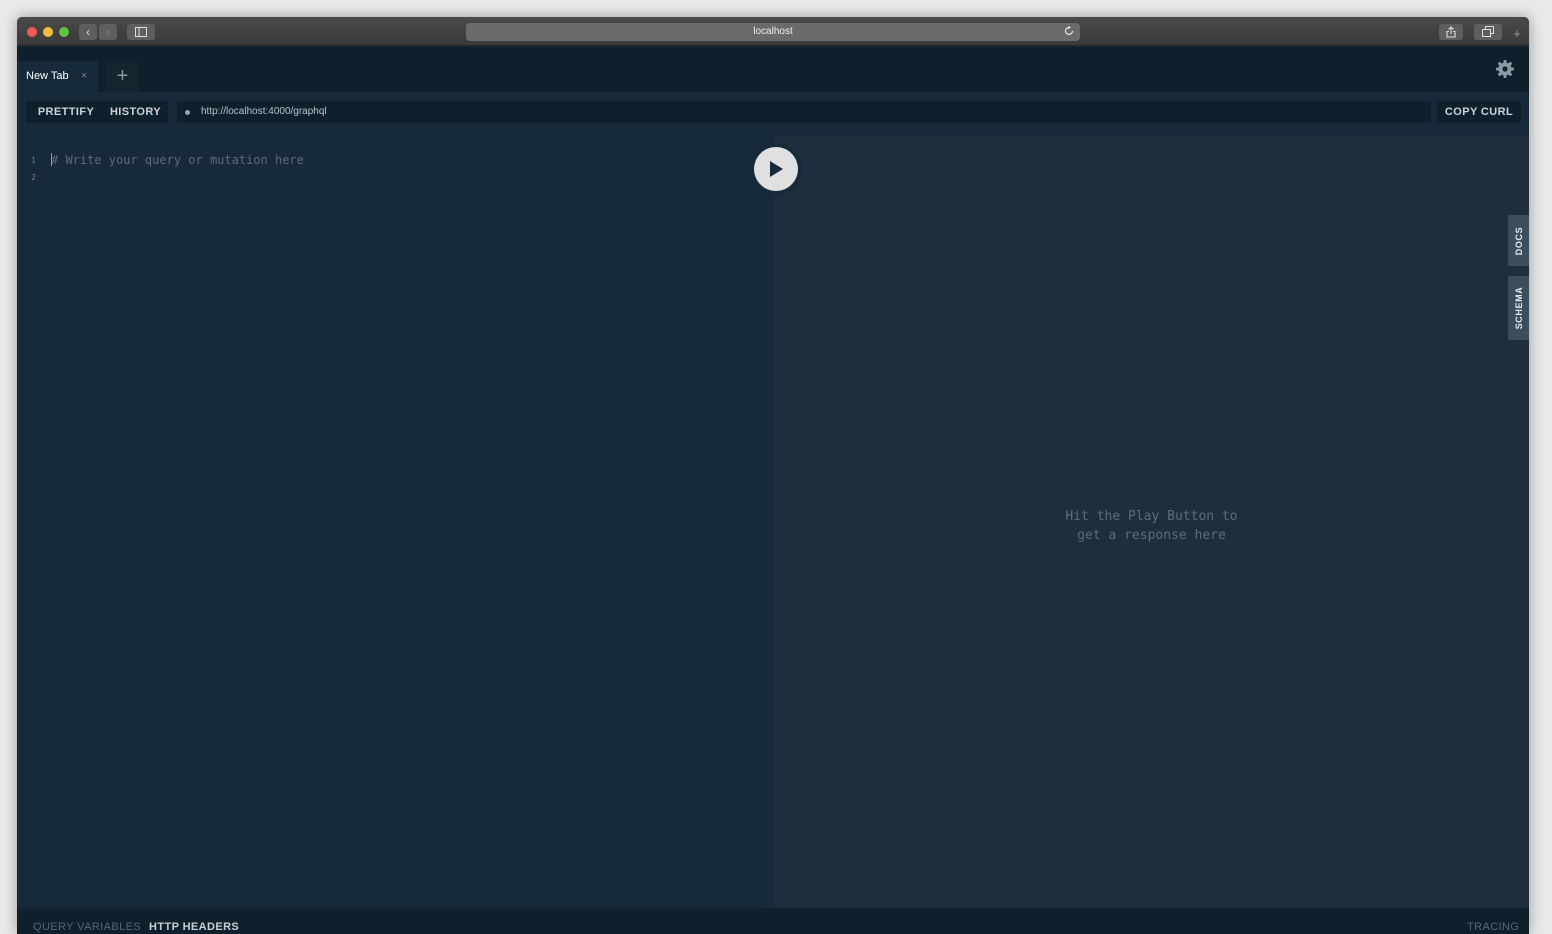  Describe the element at coordinates (264, 111) in the screenshot. I see `endpoint-url: http://localhost:4000/graphql` at that location.